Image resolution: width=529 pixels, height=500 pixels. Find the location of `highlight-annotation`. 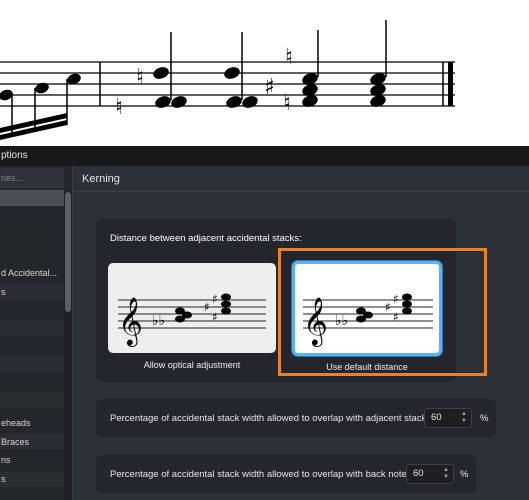

highlight-annotation is located at coordinates (382, 312).